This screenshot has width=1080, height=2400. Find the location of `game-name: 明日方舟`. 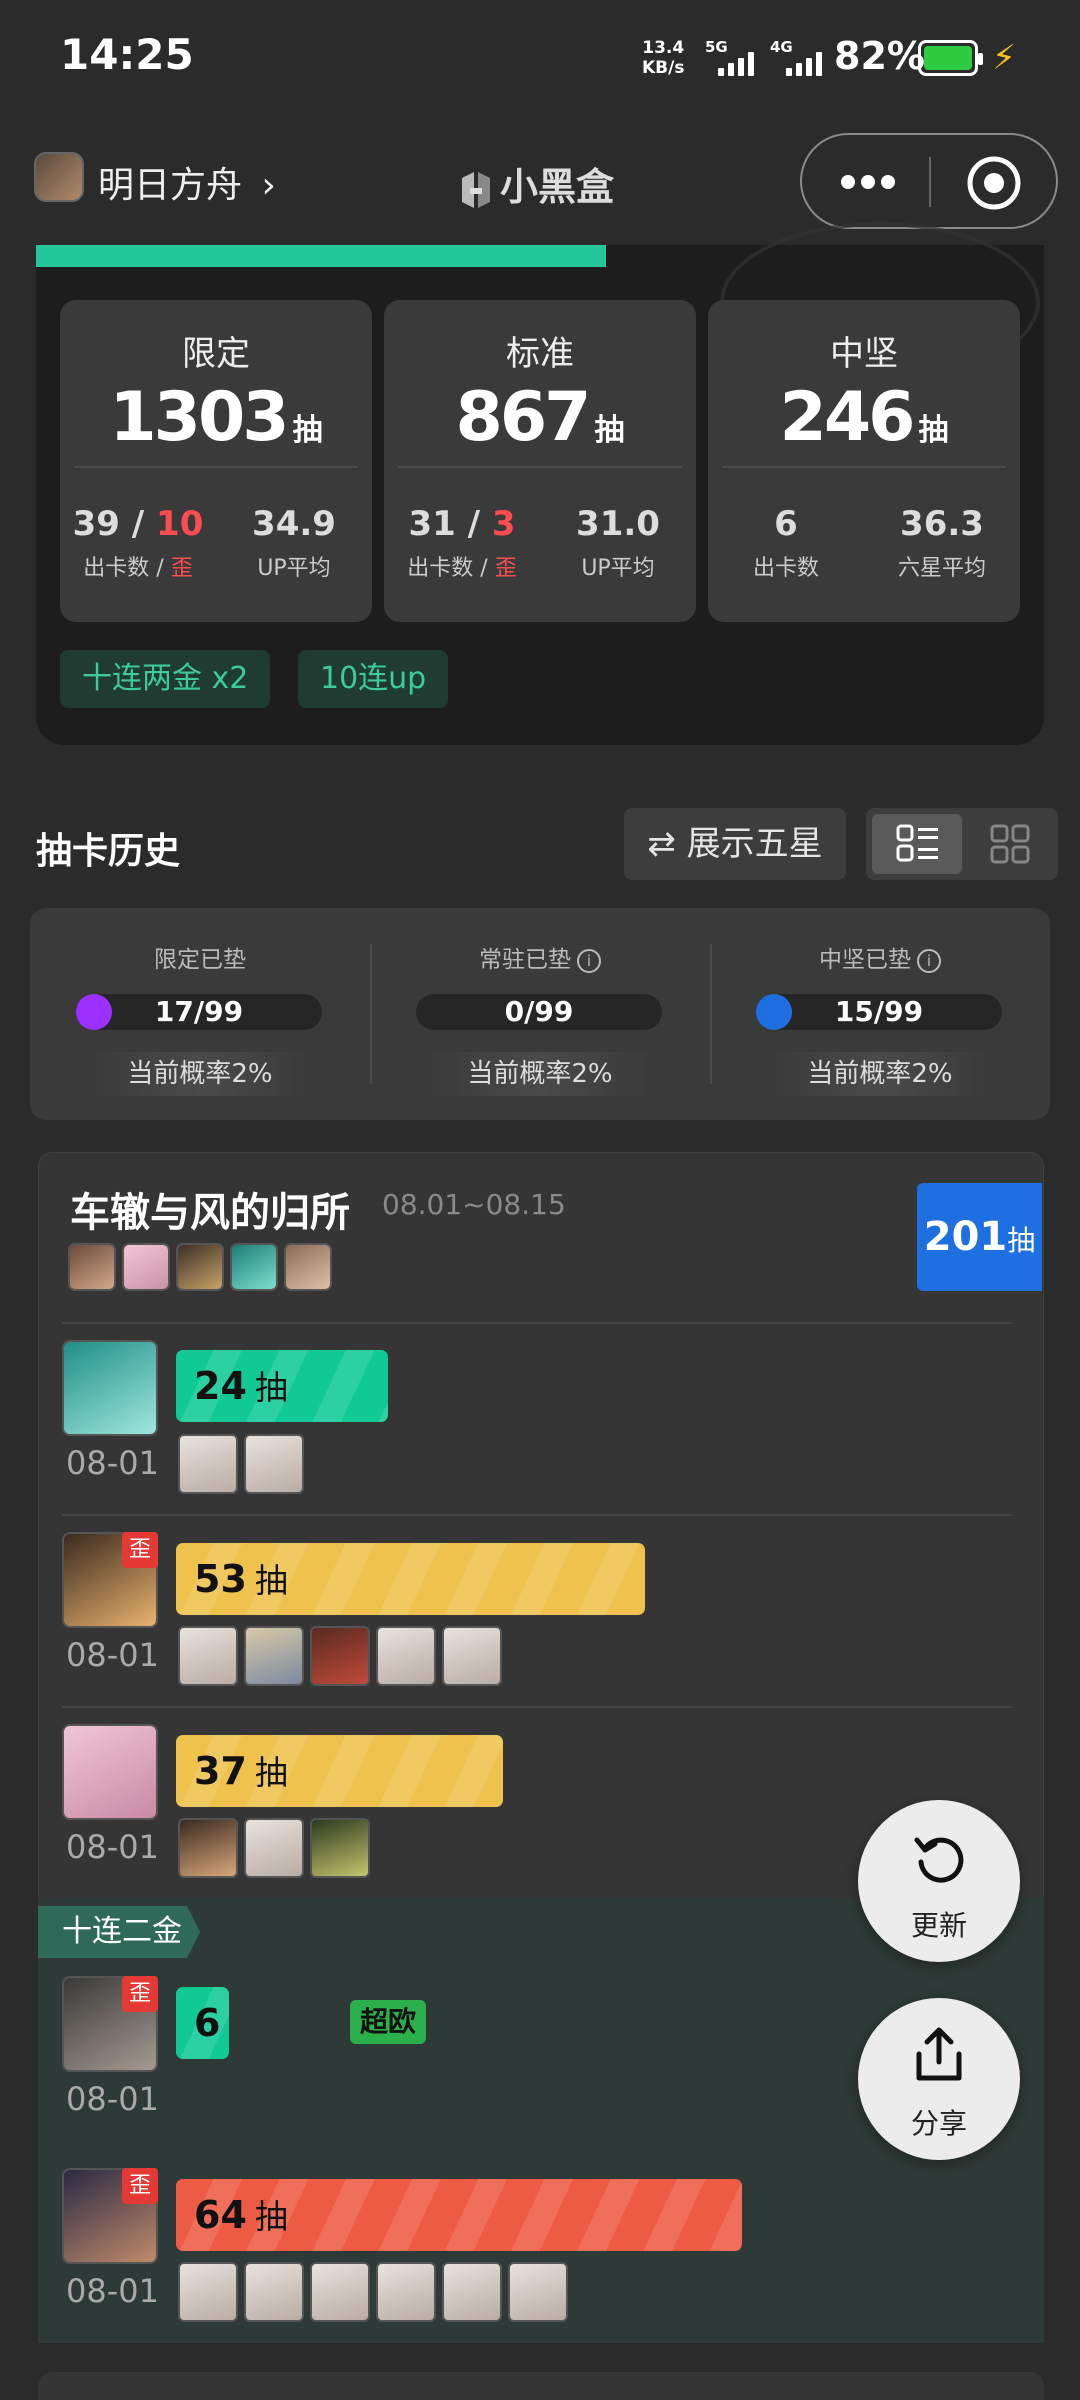

game-name: 明日方舟 is located at coordinates (170, 185).